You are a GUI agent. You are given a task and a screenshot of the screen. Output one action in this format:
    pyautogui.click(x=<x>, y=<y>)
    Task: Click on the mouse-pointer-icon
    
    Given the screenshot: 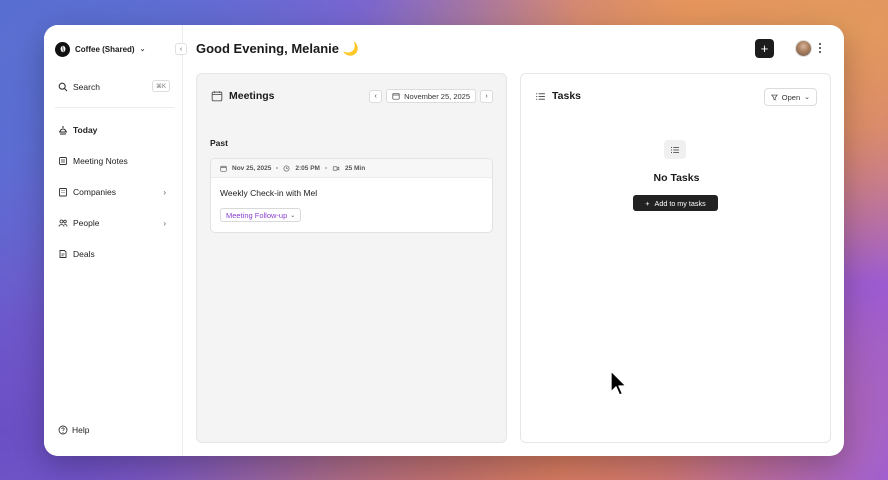 What is the action you would take?
    pyautogui.click(x=618, y=383)
    